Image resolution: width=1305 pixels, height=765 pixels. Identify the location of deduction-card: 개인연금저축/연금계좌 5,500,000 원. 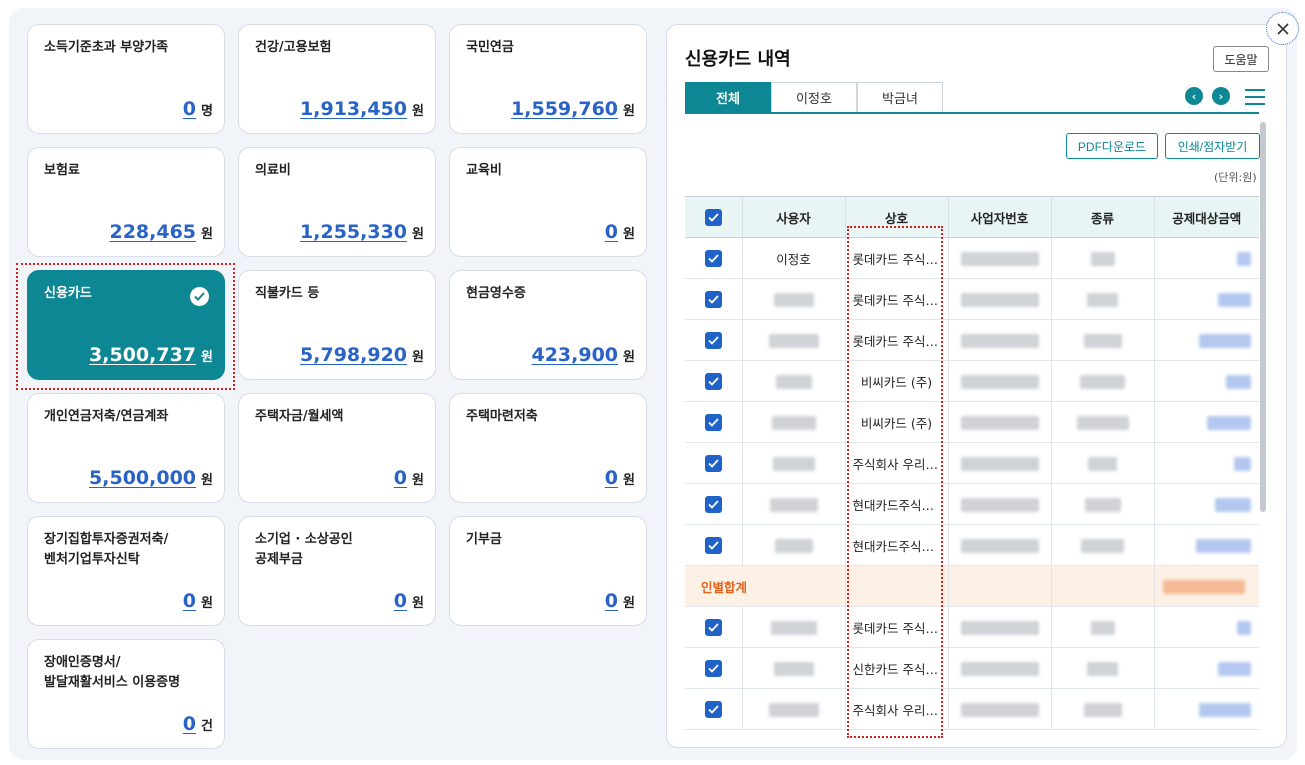
(126, 448).